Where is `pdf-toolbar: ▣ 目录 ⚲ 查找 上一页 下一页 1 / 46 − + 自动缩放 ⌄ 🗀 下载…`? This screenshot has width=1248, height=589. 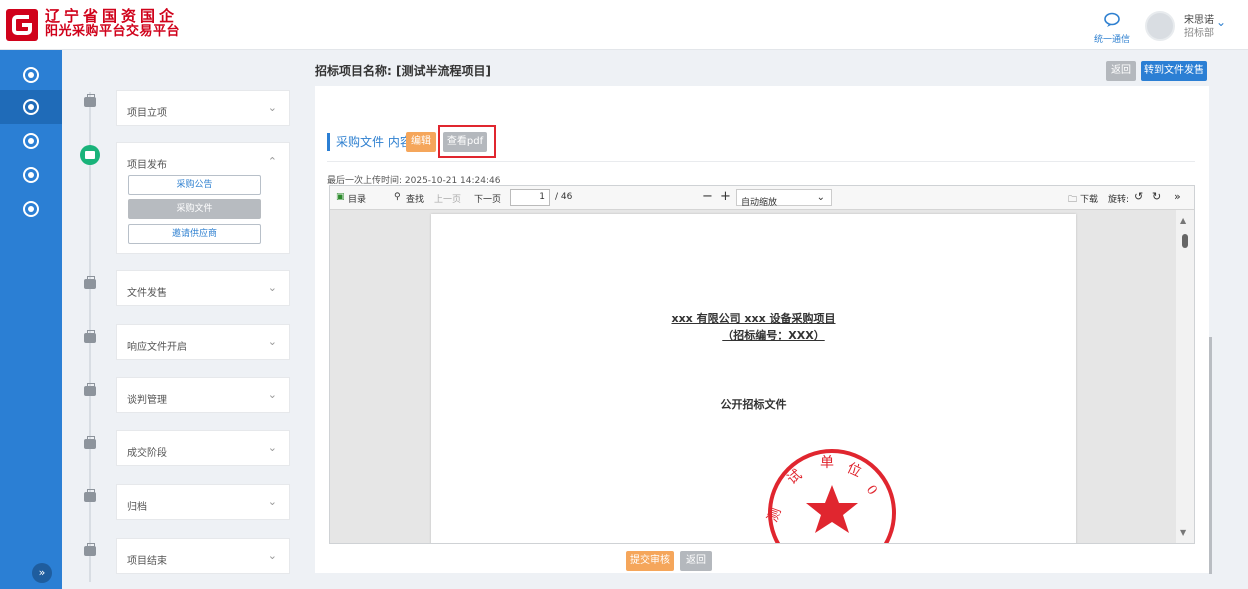 pdf-toolbar: ▣ 目录 ⚲ 查找 上一页 下一页 1 / 46 − + 自动缩放 ⌄ 🗀 下载… is located at coordinates (762, 198).